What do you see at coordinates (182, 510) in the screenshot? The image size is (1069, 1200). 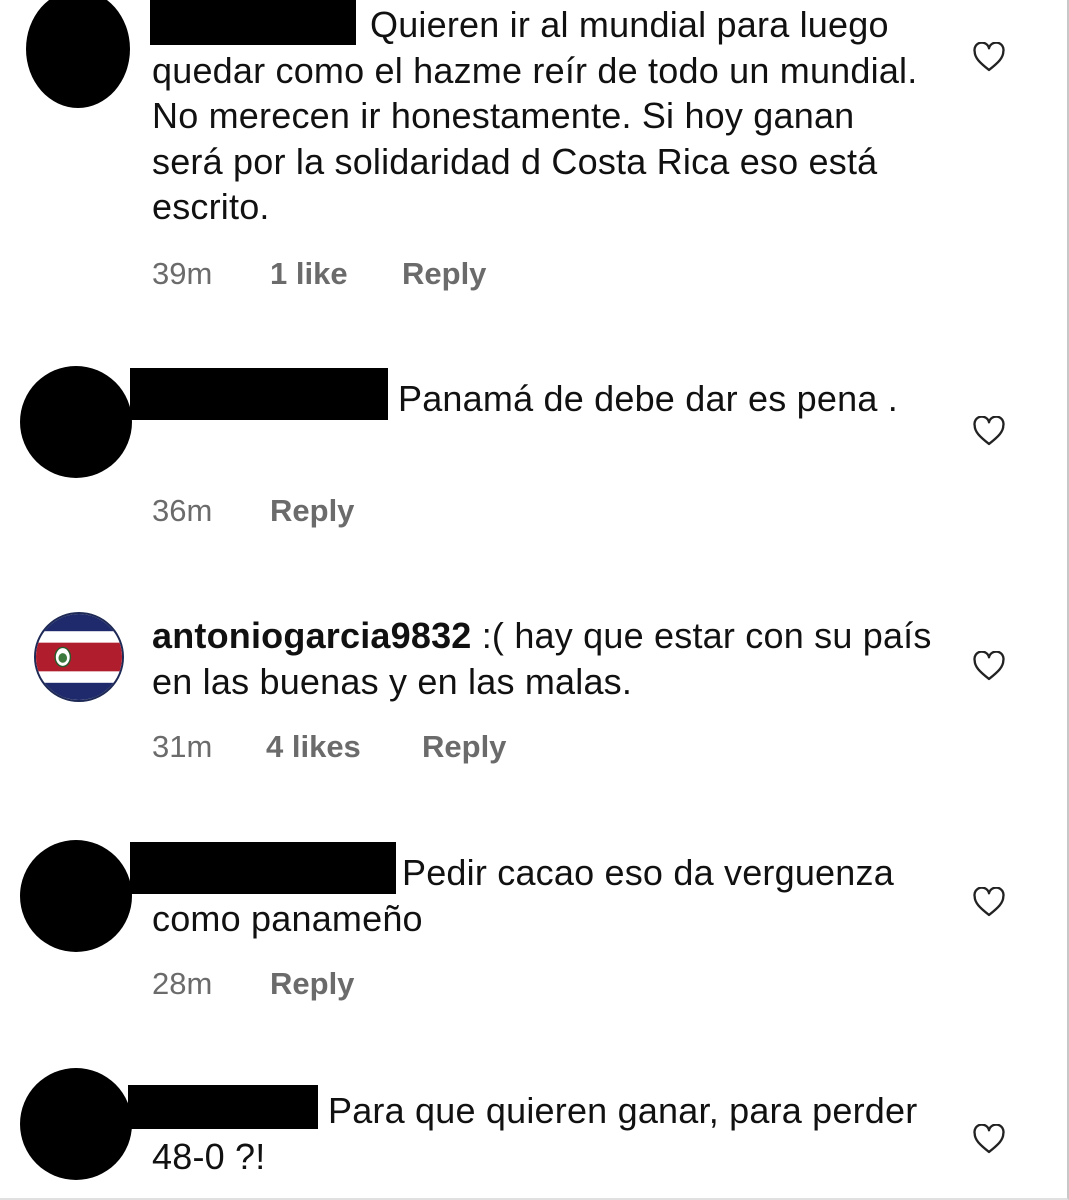 I see `timestamp: 36m` at bounding box center [182, 510].